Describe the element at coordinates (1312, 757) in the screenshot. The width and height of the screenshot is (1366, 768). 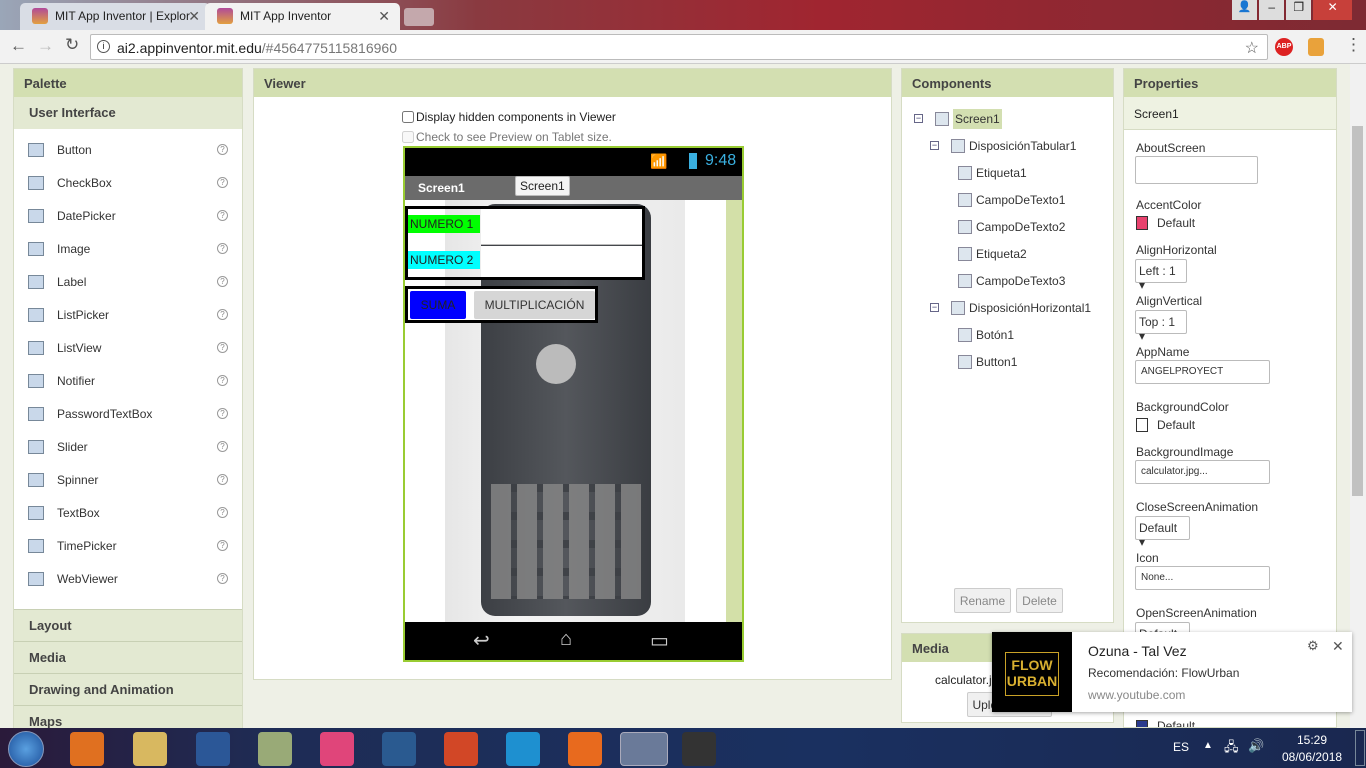
I see `clock-date: 08/06/2018` at that location.